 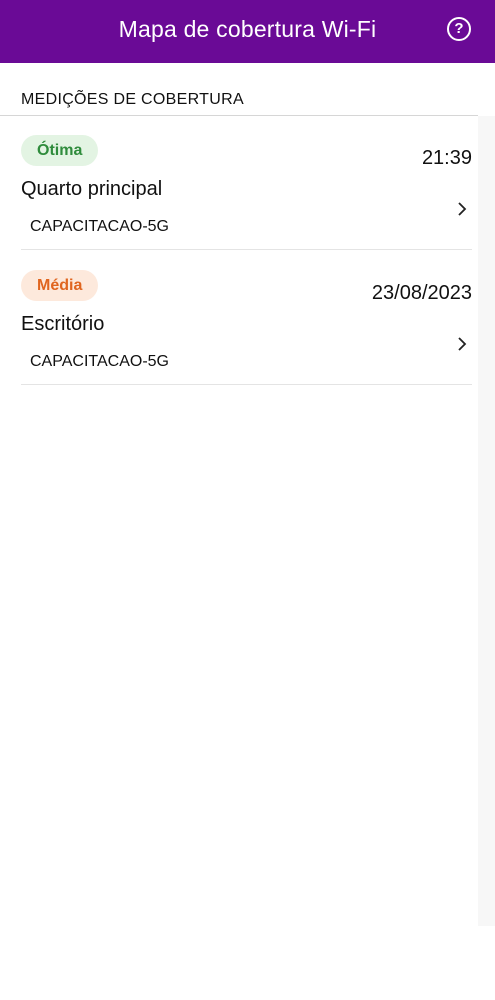 I want to click on app-header: Mapa de cobertura Wi-Fi ?, so click(x=247, y=31).